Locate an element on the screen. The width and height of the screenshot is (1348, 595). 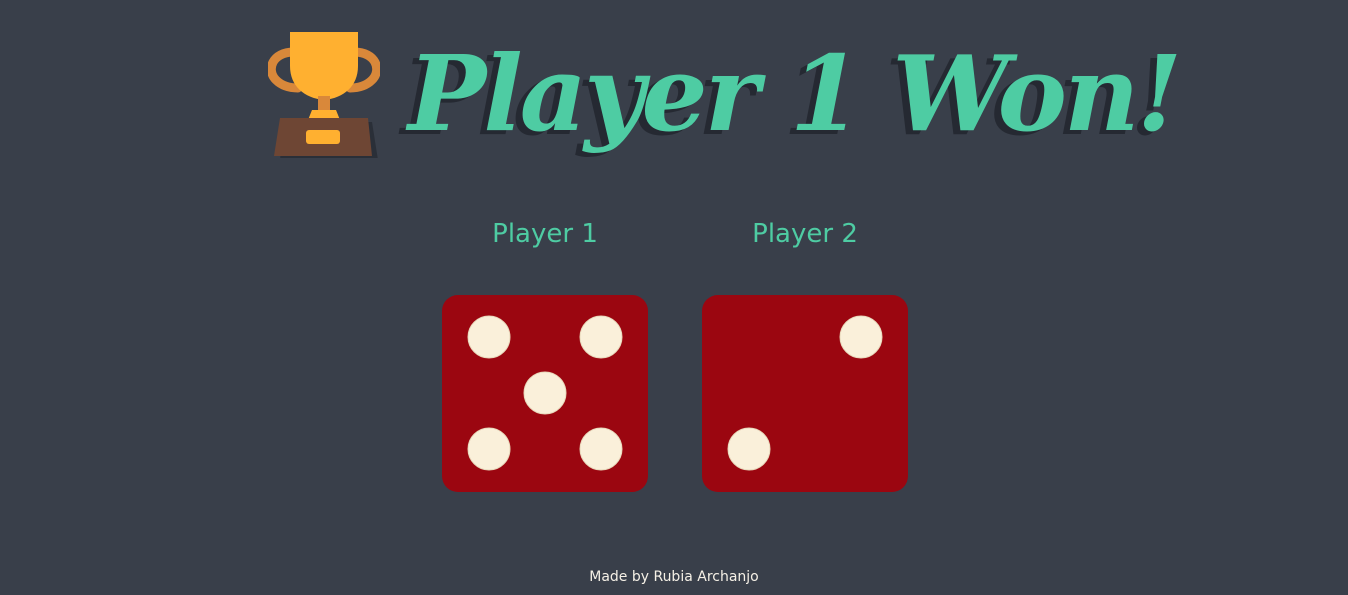
player-1-die is located at coordinates (545, 393).